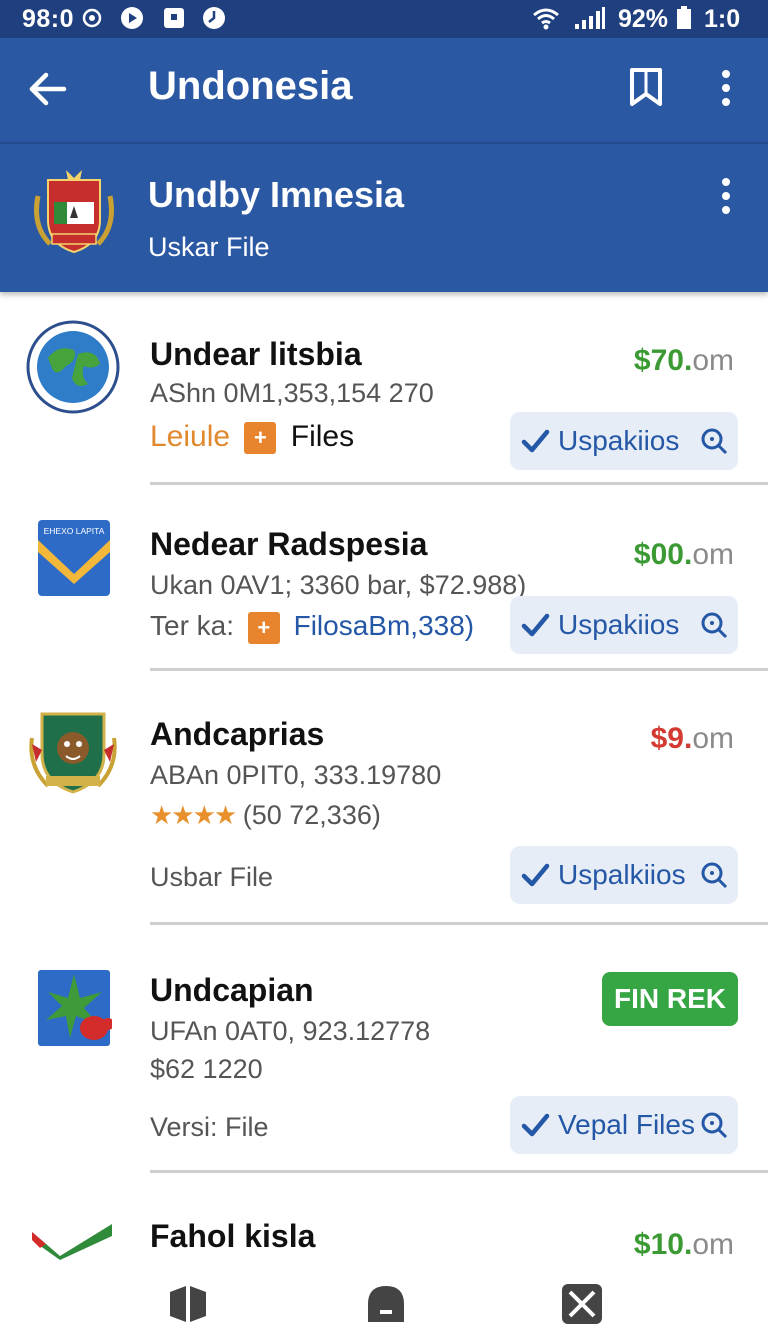 The width and height of the screenshot is (768, 1344). I want to click on book-icon, so click(188, 1304).